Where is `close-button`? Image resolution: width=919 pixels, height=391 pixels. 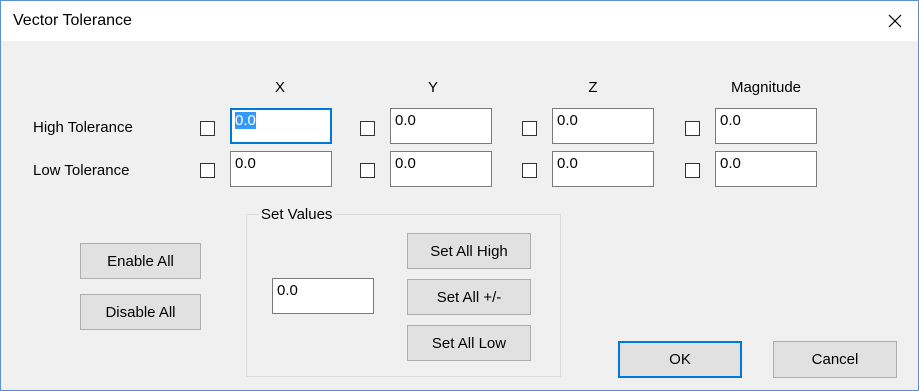
close-button is located at coordinates (895, 21).